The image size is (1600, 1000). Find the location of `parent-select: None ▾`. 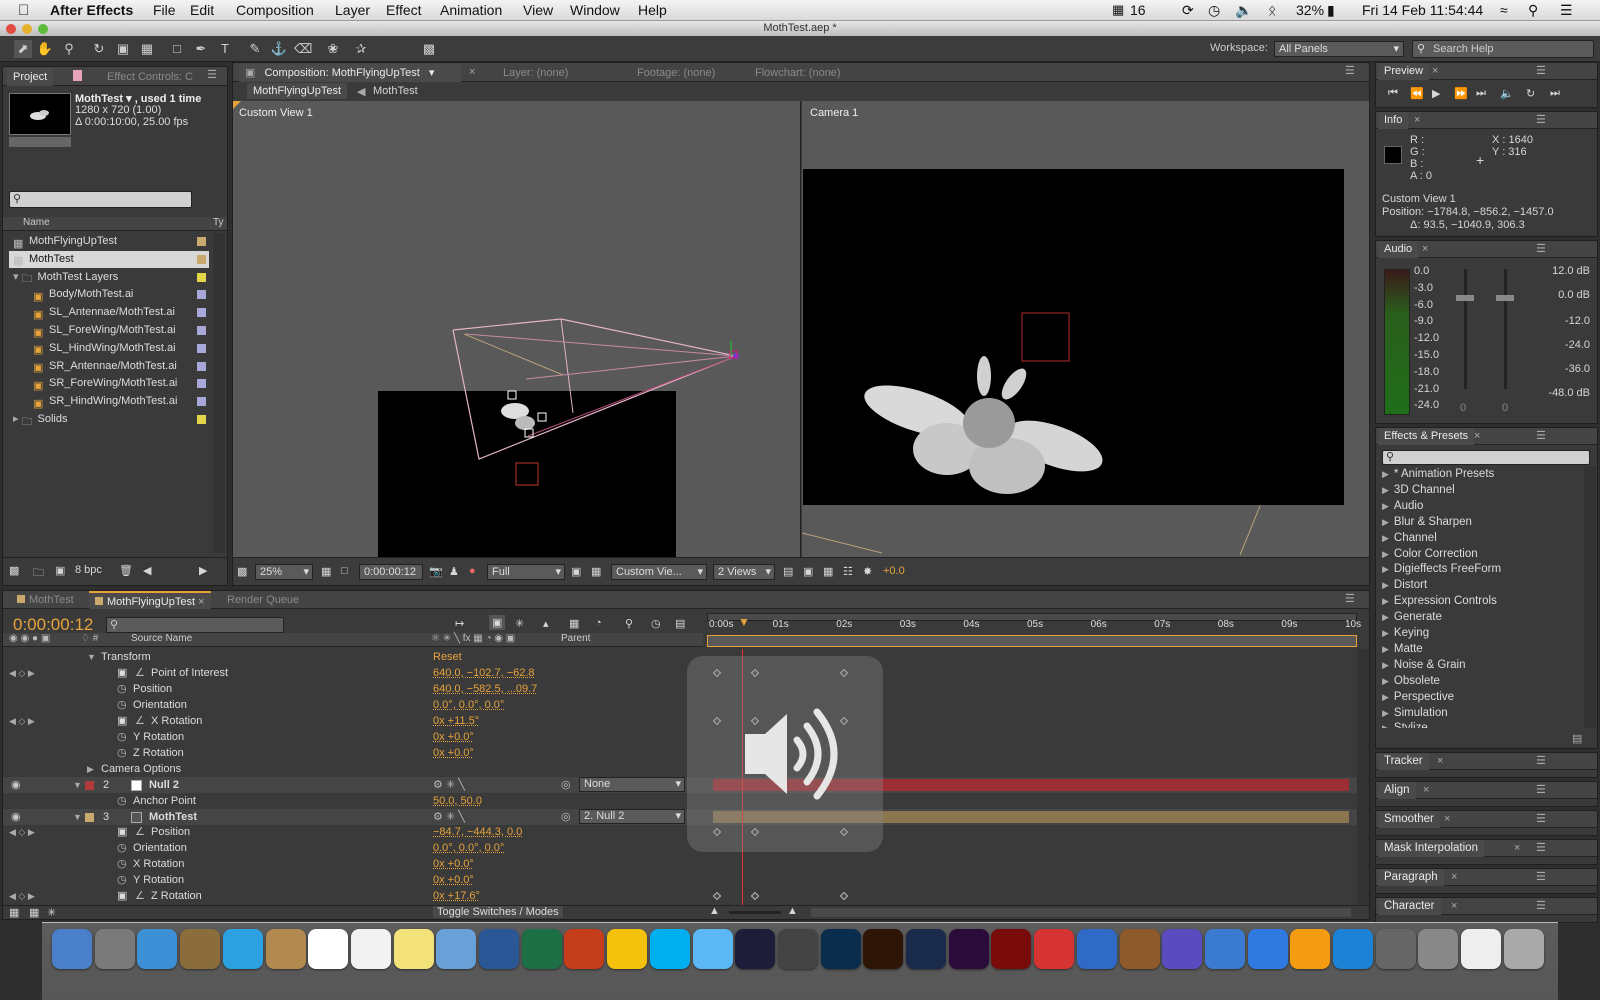

parent-select: None ▾ is located at coordinates (632, 784).